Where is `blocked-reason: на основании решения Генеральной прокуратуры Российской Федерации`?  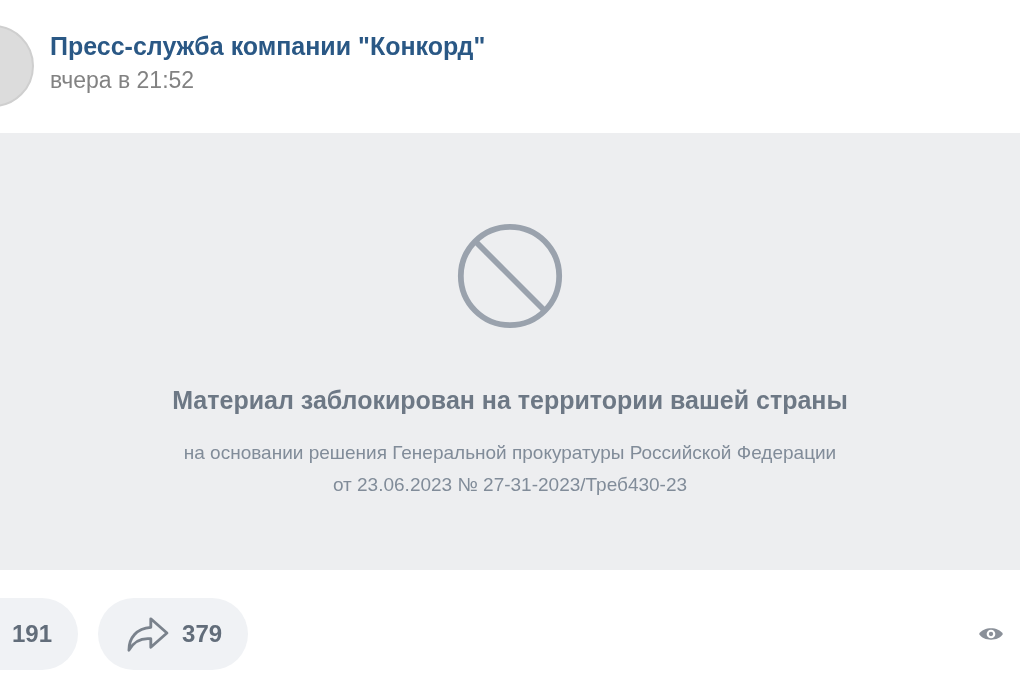 blocked-reason: на основании решения Генеральной прокуратуры Российской Федерации is located at coordinates (510, 453).